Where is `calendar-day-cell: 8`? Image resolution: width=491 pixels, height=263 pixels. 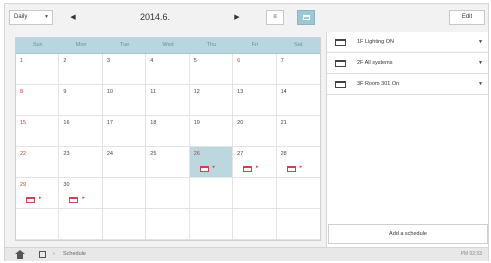
calendar-day-cell: 8 is located at coordinates (38, 100).